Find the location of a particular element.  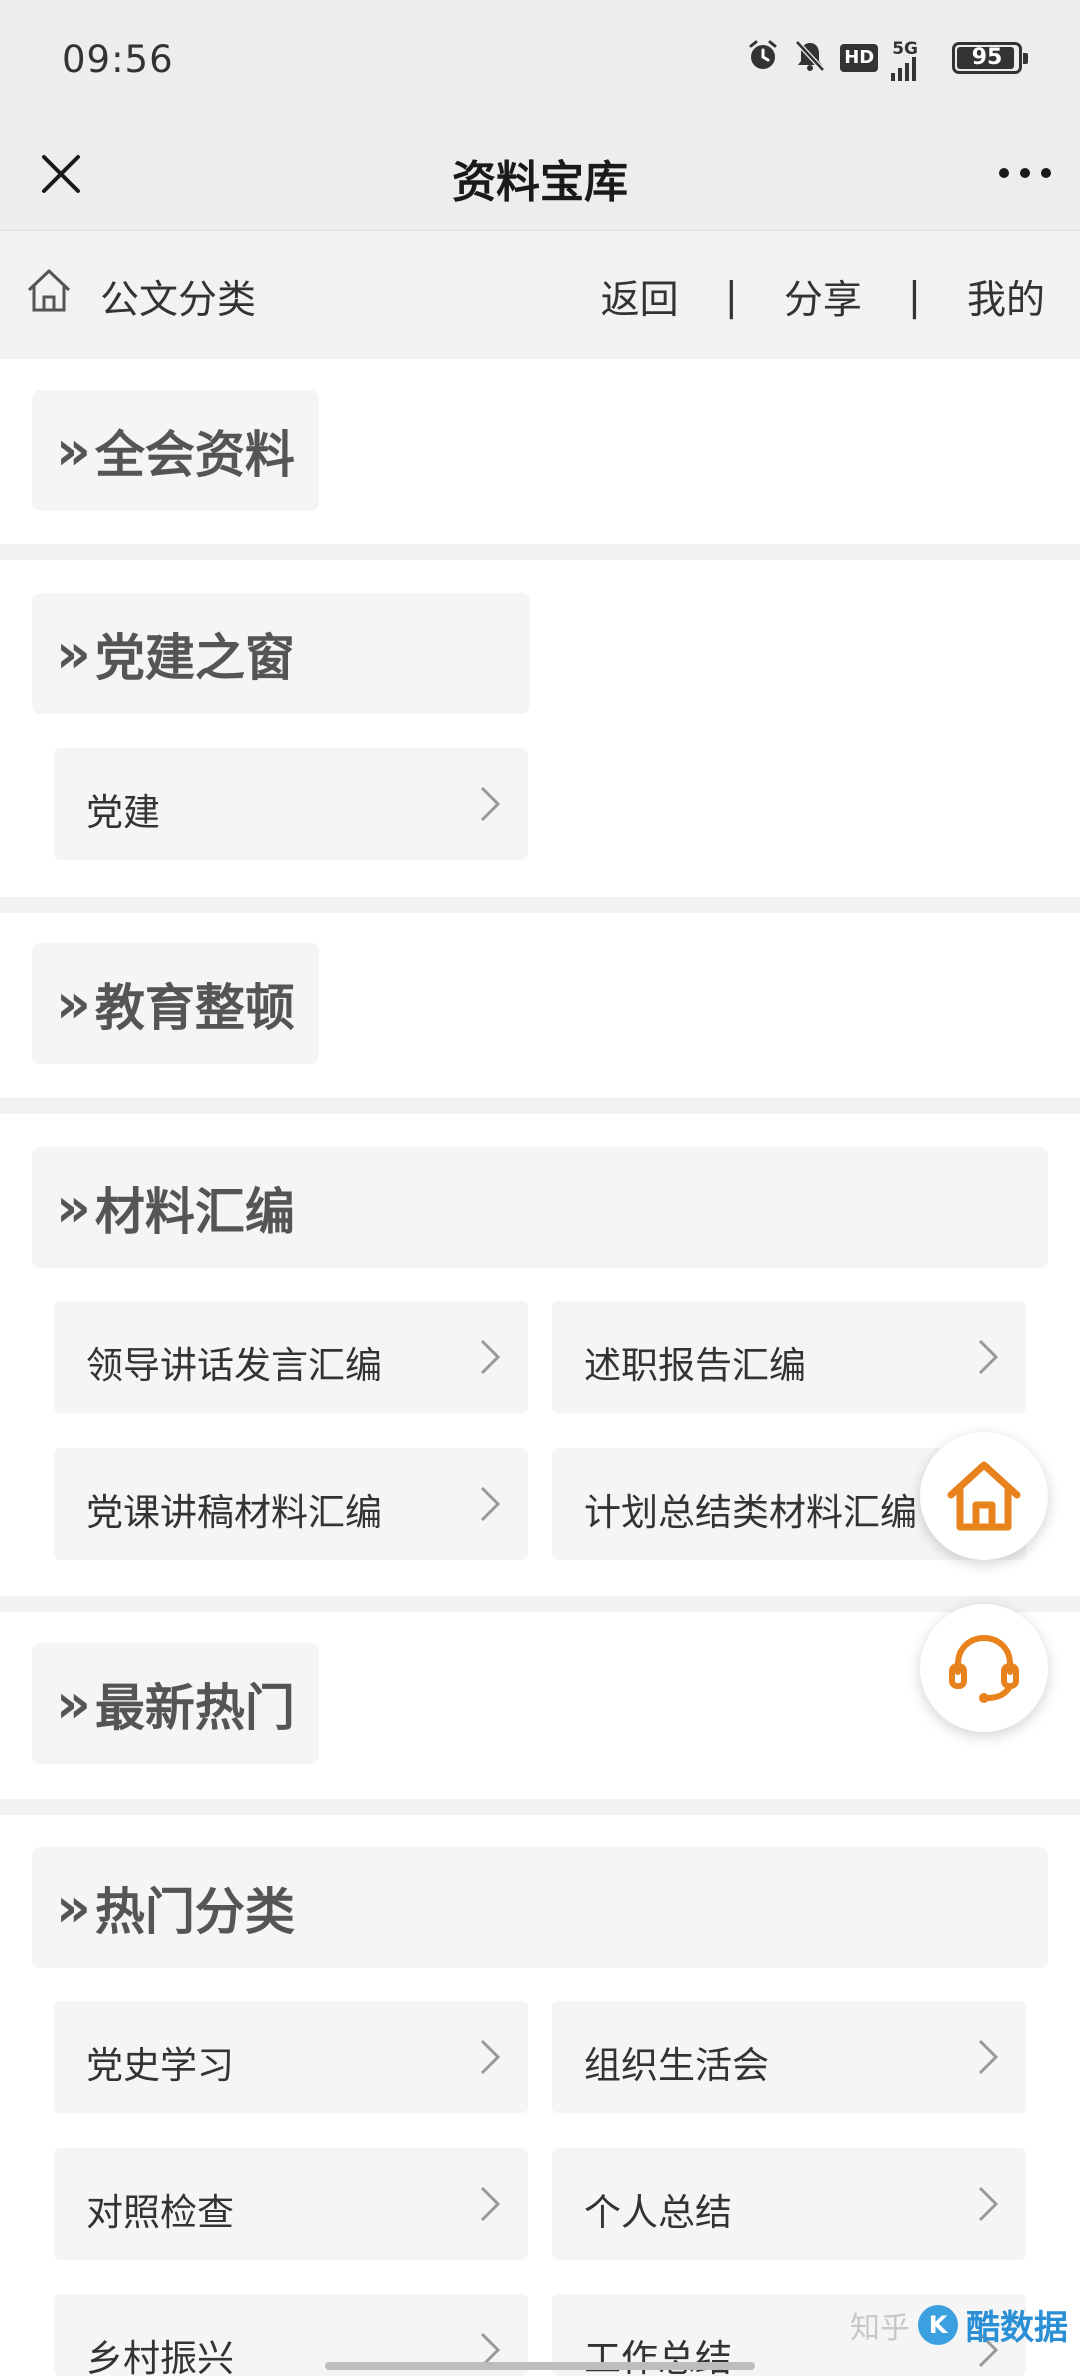

category-item: 个人总结 is located at coordinates (789, 2204).